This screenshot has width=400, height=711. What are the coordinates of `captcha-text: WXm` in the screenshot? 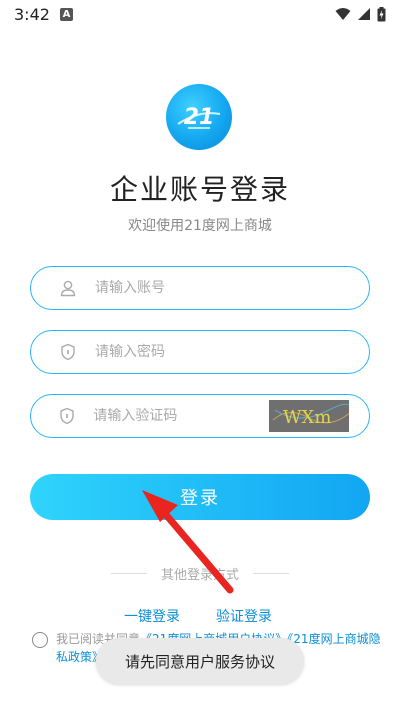 It's located at (307, 417).